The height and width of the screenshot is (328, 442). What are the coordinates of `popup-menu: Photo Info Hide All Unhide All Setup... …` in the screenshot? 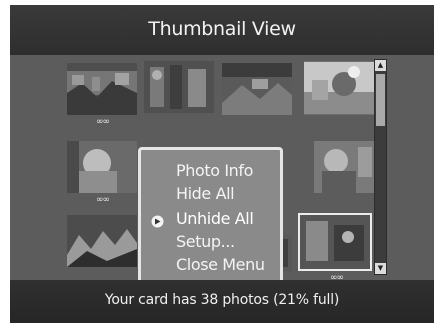 It's located at (210, 217).